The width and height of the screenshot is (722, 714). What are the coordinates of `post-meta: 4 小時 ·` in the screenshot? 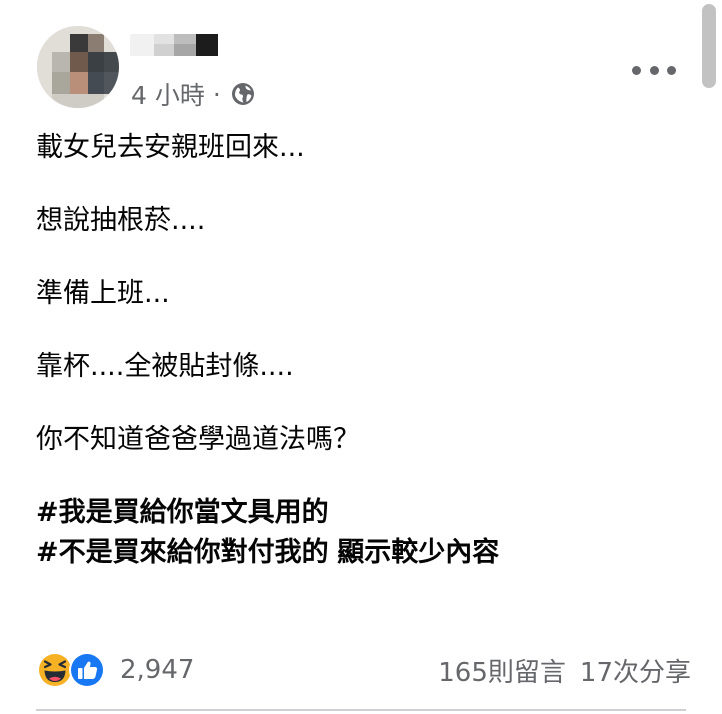 It's located at (193, 94).